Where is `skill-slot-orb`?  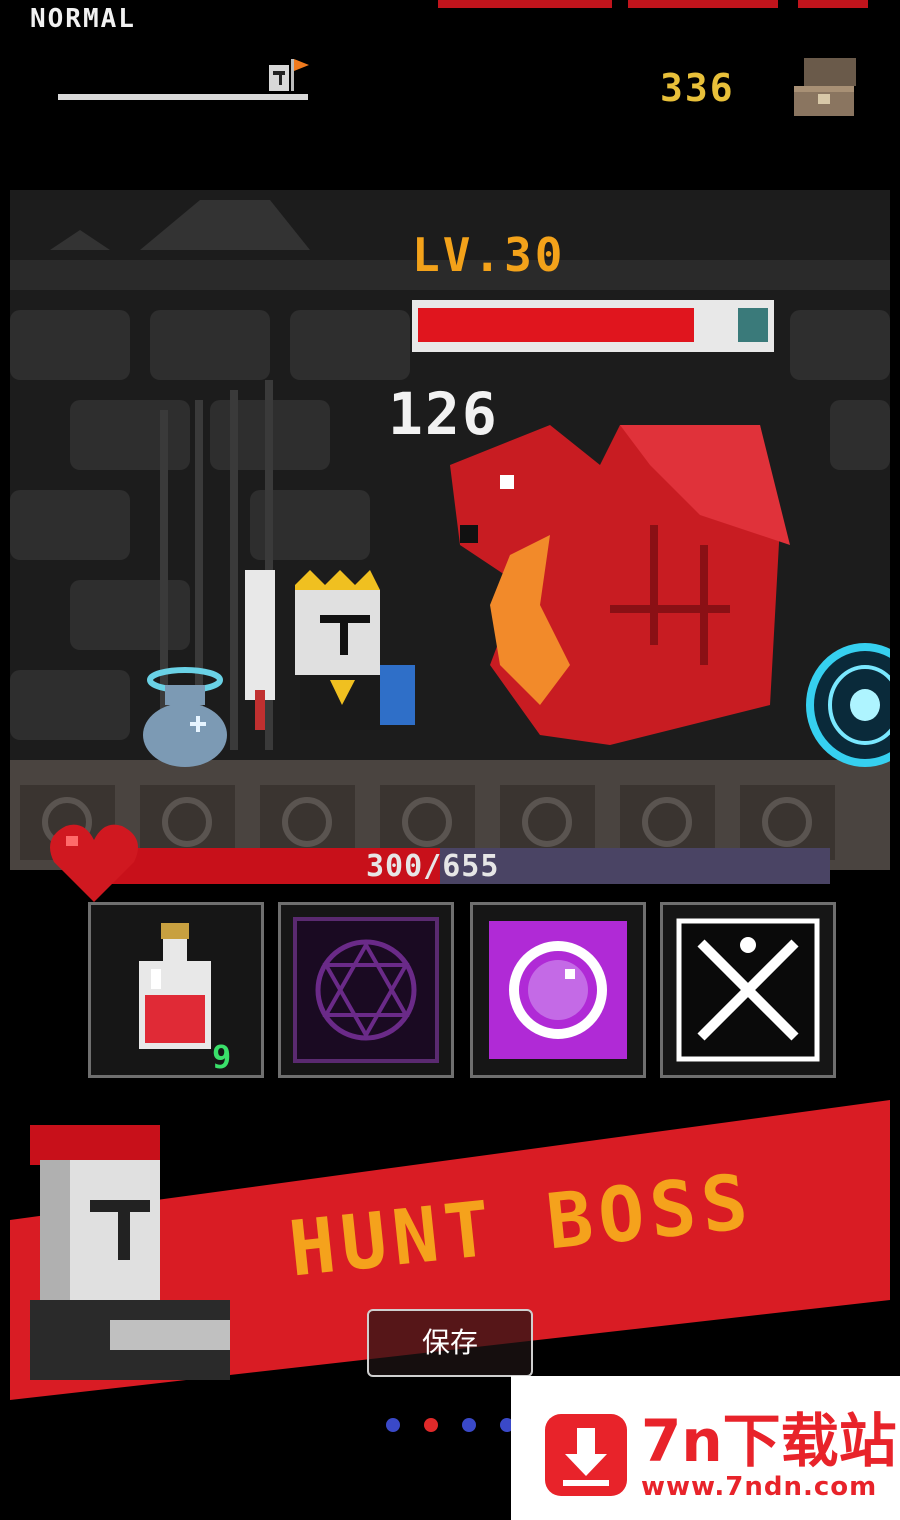
skill-slot-orb is located at coordinates (558, 990).